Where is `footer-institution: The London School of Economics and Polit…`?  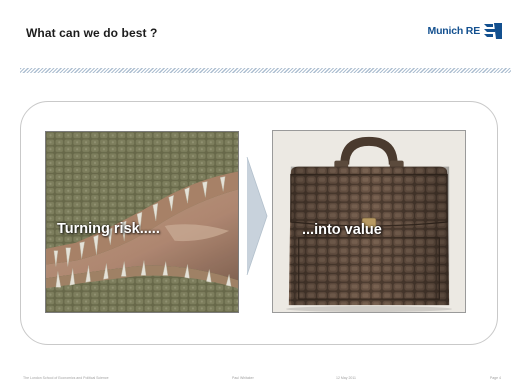 footer-institution: The London School of Economics and Polit… is located at coordinates (66, 378).